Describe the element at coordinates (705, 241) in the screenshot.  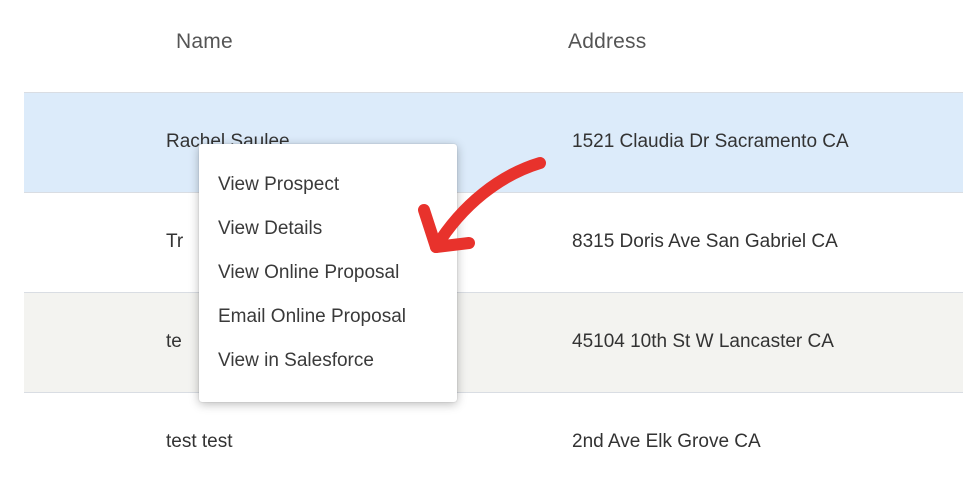
I see `row-address-cell: 8315 Doris Ave San Gabriel CA` at that location.